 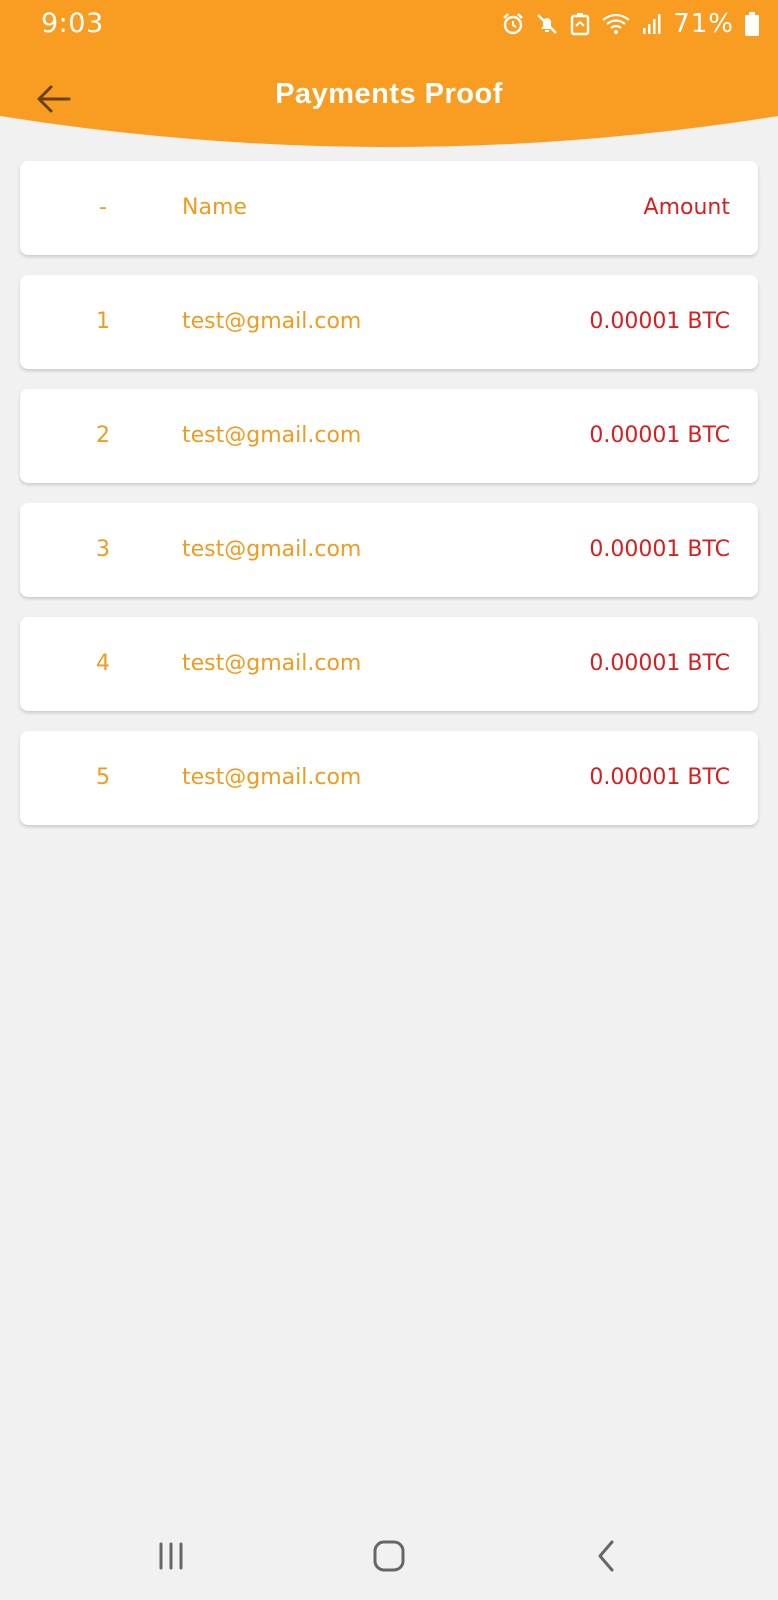 I want to click on system-nav-bar, so click(x=389, y=1555).